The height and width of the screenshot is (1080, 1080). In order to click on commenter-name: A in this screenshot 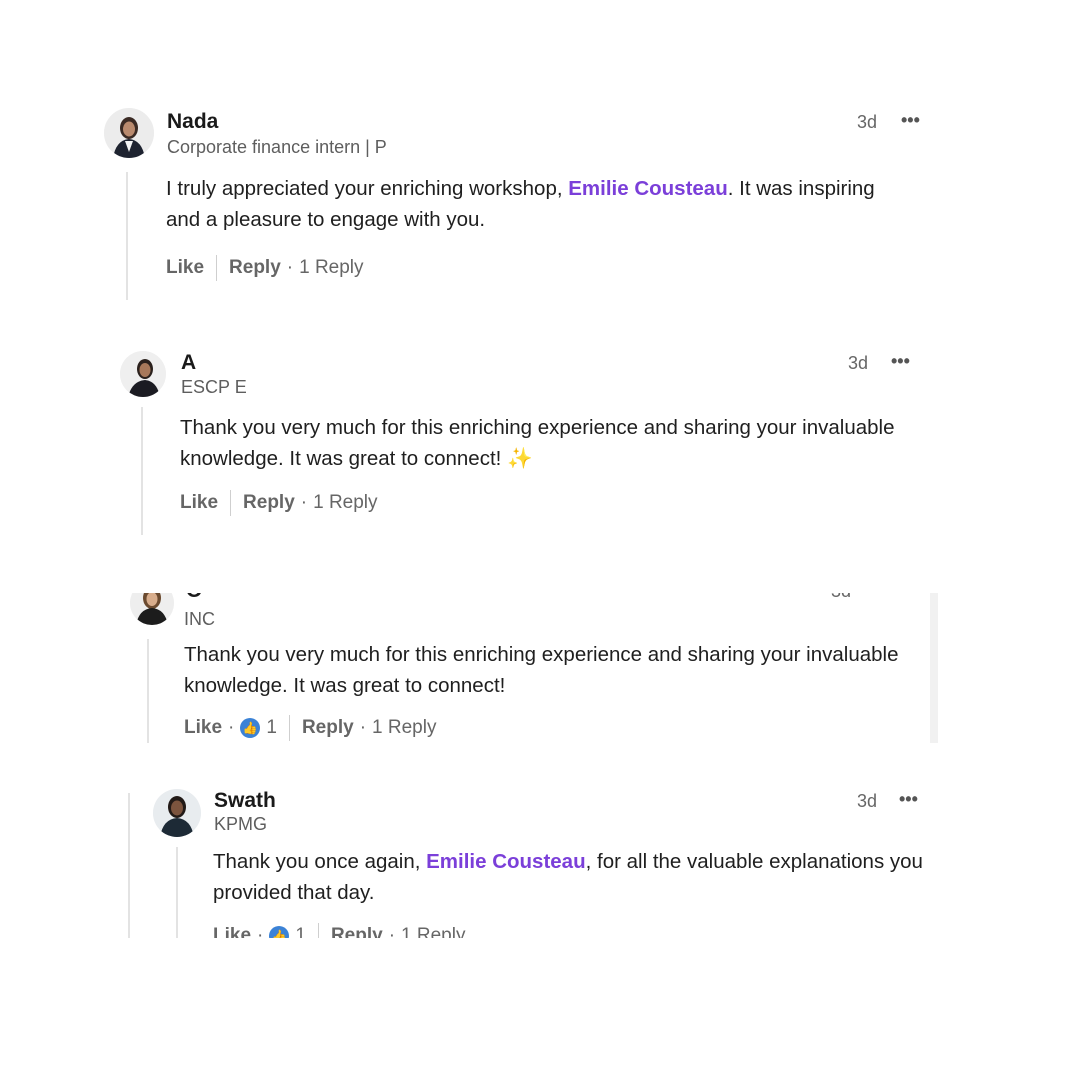, I will do `click(188, 363)`.